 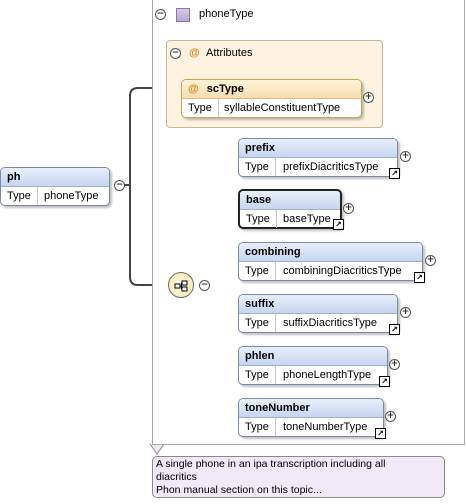 What do you see at coordinates (318, 304) in the screenshot?
I see `element-header: suffix` at bounding box center [318, 304].